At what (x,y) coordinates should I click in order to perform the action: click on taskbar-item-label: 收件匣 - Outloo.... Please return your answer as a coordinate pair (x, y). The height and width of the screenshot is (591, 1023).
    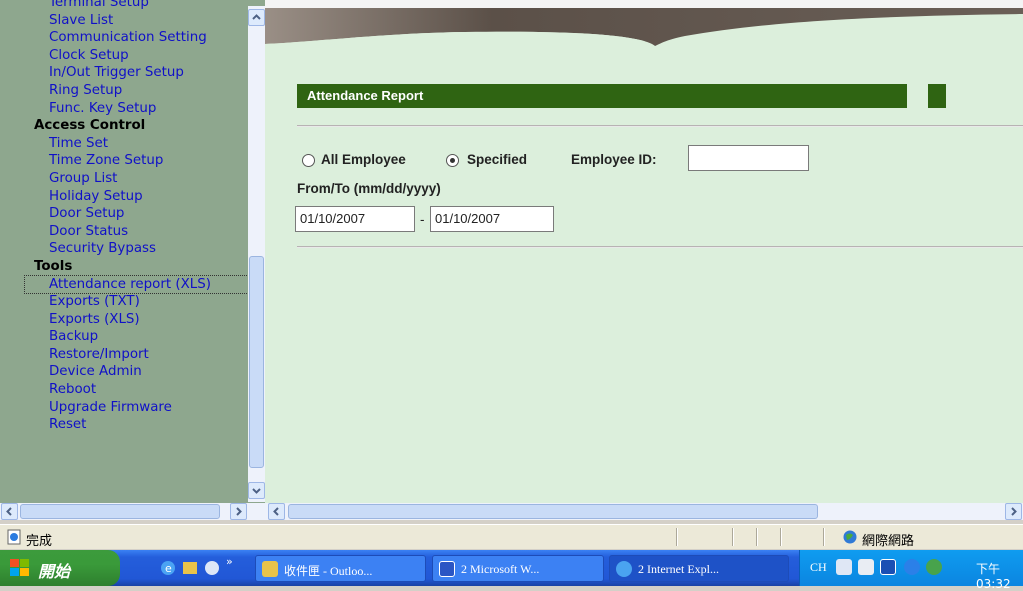
    Looking at the image, I should click on (328, 571).